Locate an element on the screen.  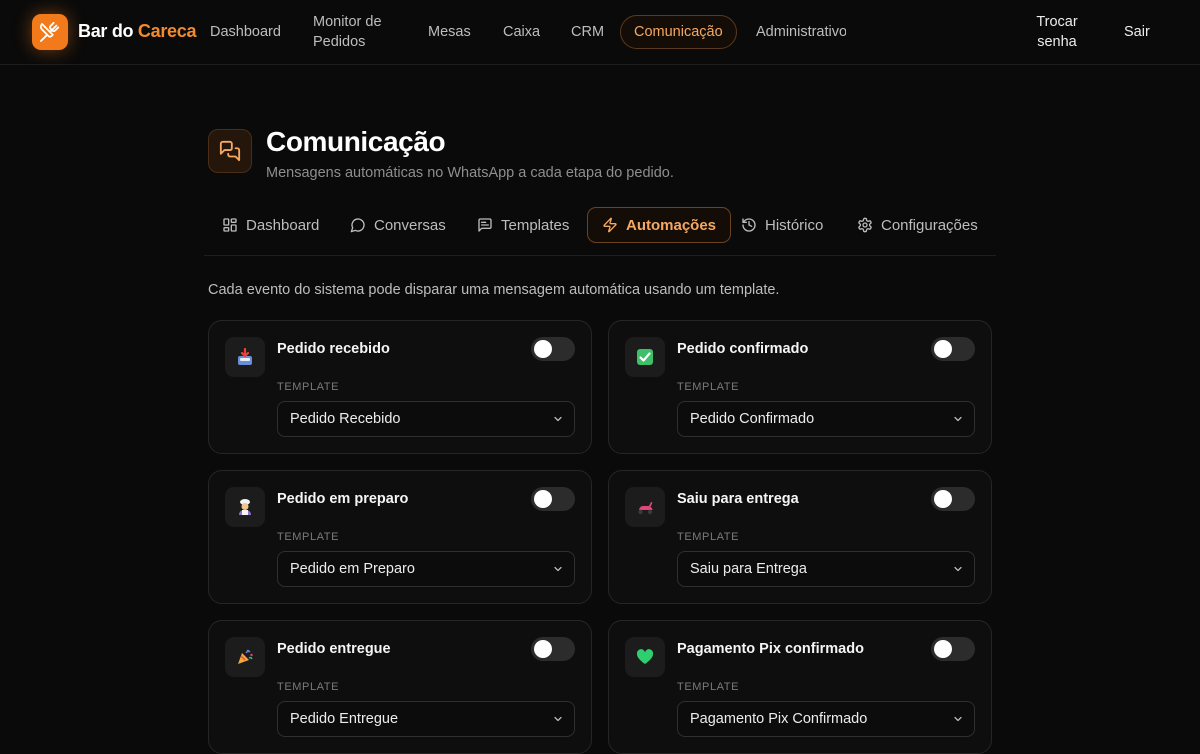
automation-card-pedido-recebido: Pedido recebido TEMPLATE Pedido Recebido is located at coordinates (400, 387).